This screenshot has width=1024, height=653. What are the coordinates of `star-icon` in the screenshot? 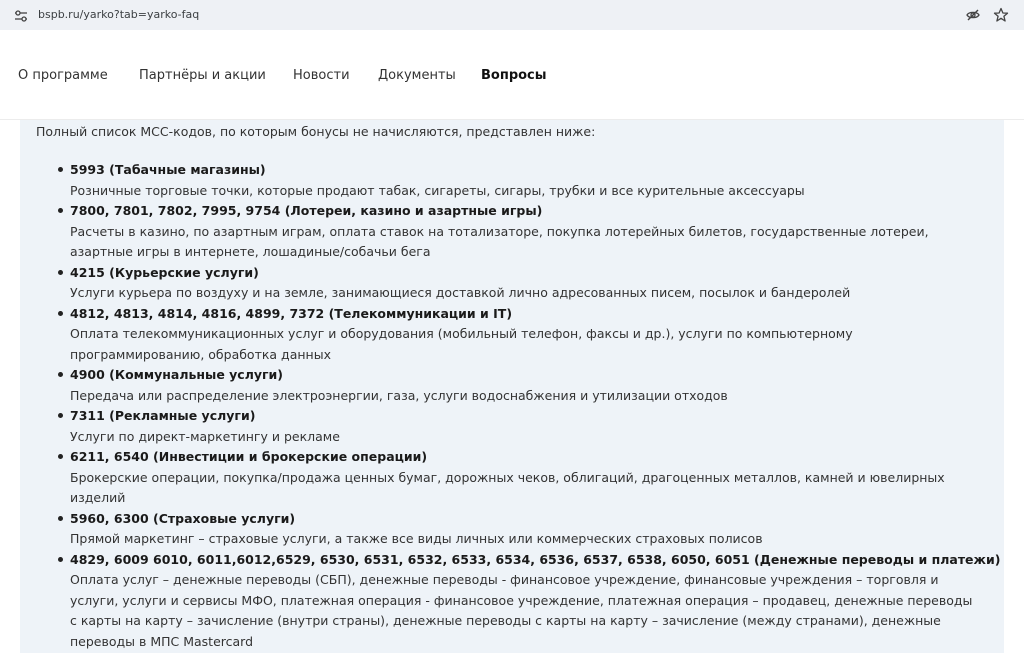 It's located at (1001, 15).